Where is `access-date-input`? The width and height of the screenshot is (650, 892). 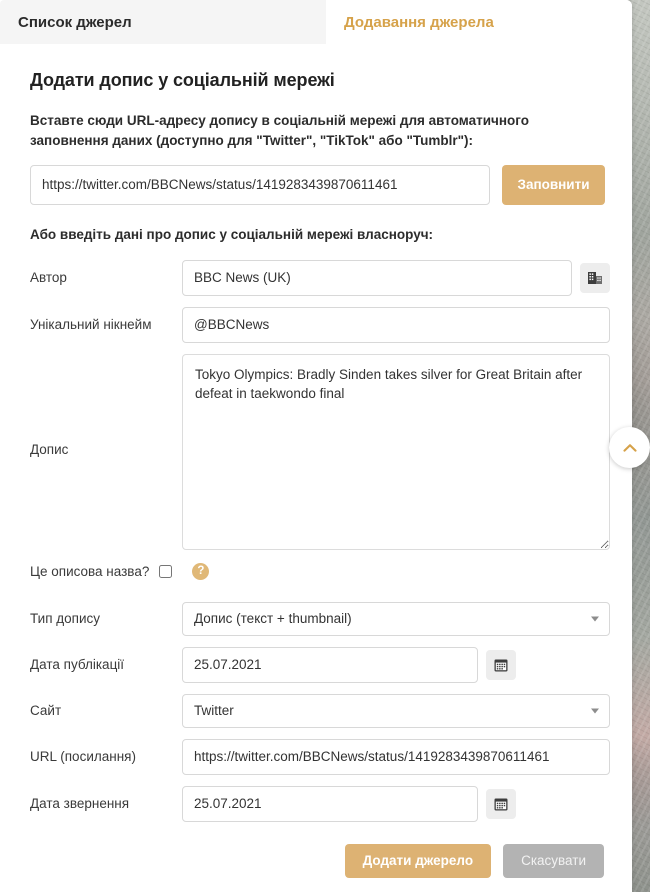
access-date-input is located at coordinates (330, 803).